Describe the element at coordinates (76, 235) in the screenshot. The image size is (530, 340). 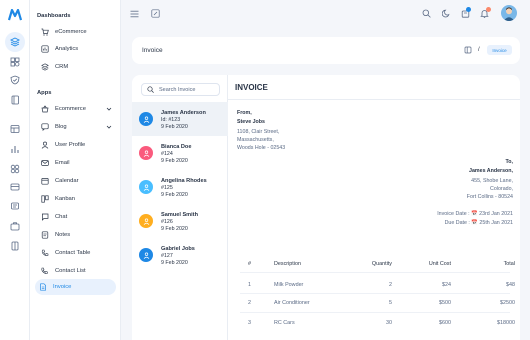
I see `sidebar-item-notes: Notes` at that location.